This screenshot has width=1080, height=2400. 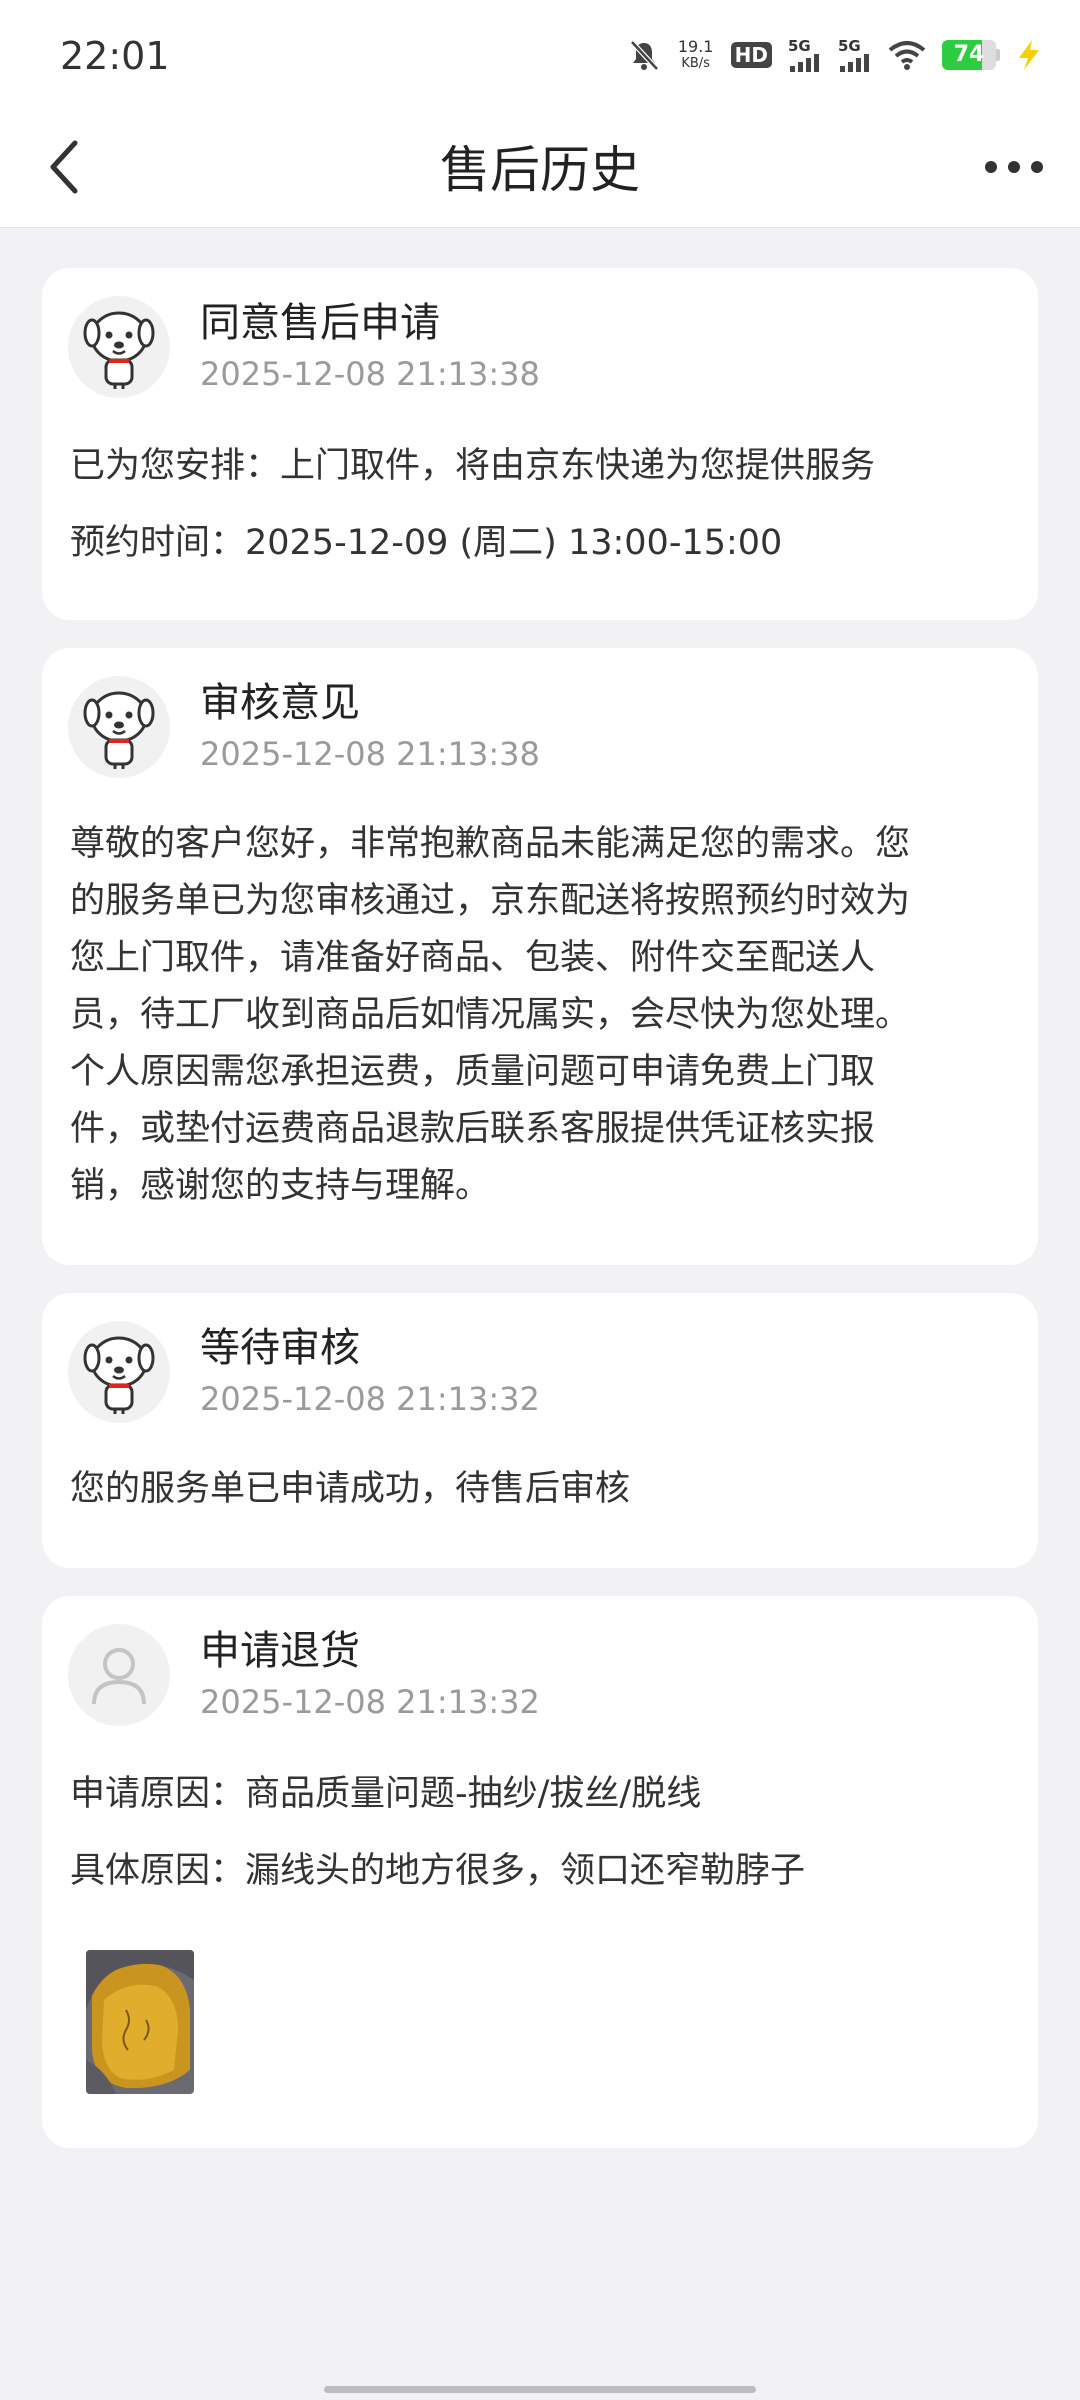 I want to click on net-speed: 19.1 KB/s, so click(x=696, y=55).